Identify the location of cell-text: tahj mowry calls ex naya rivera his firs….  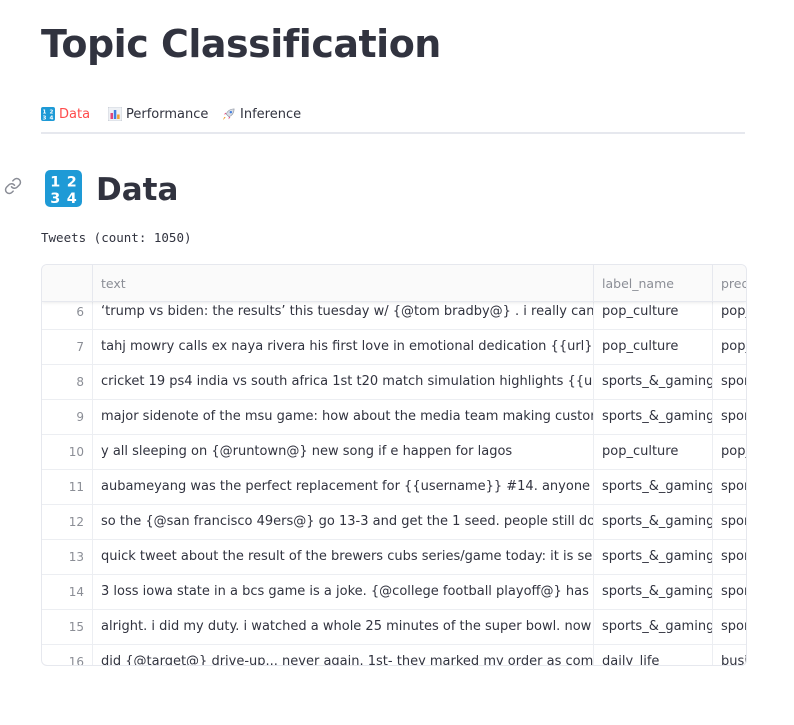
(343, 347).